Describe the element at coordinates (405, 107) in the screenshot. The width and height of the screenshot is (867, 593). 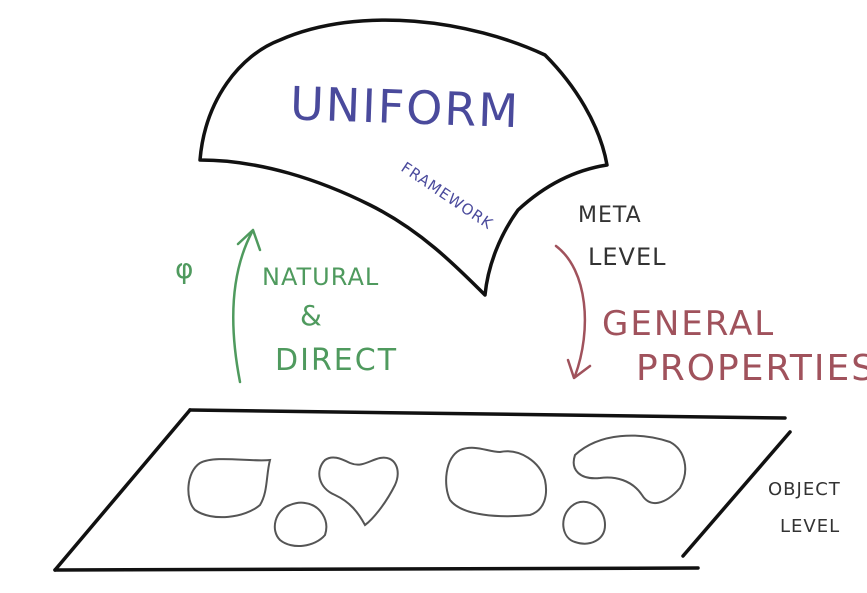
I see `framework-title: UNIFORM` at that location.